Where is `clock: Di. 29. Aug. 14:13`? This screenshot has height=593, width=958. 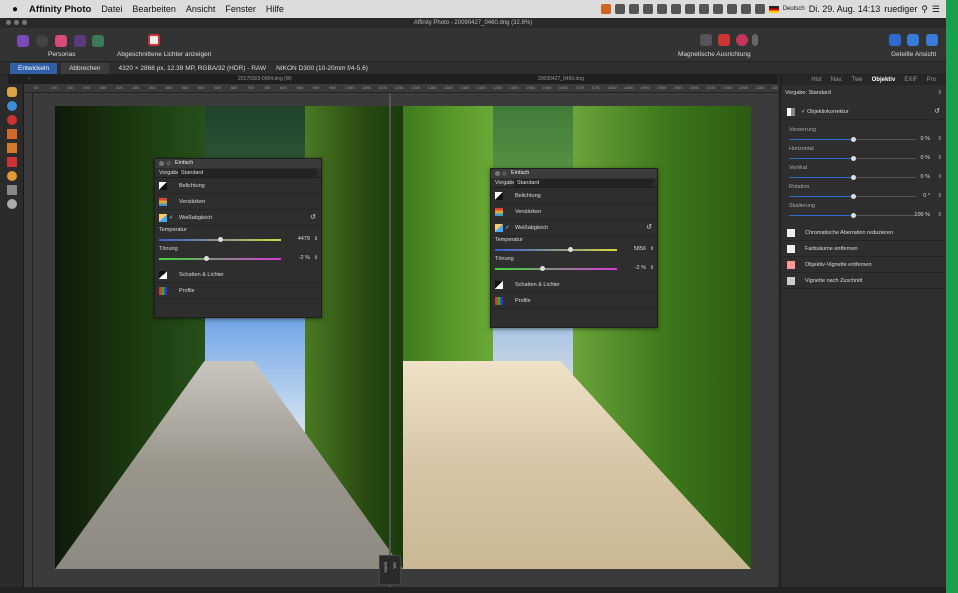
clock: Di. 29. Aug. 14:13 is located at coordinates (845, 9).